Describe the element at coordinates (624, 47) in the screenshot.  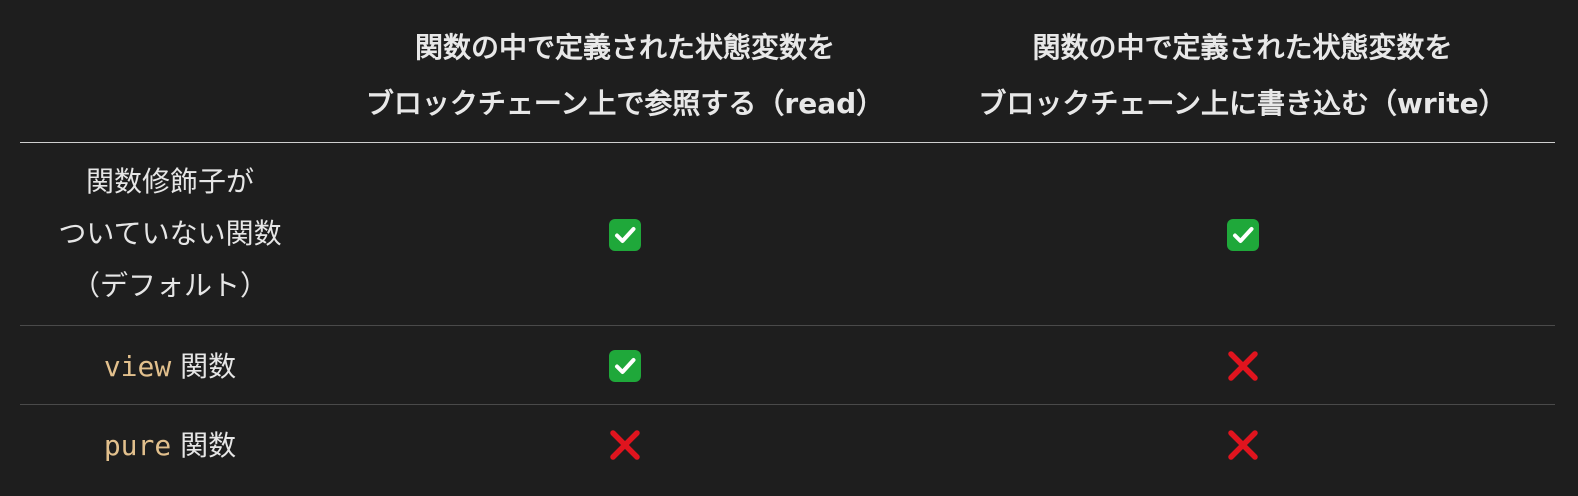
I see `header-read-line1: 関数の中で定義された状態変数を` at that location.